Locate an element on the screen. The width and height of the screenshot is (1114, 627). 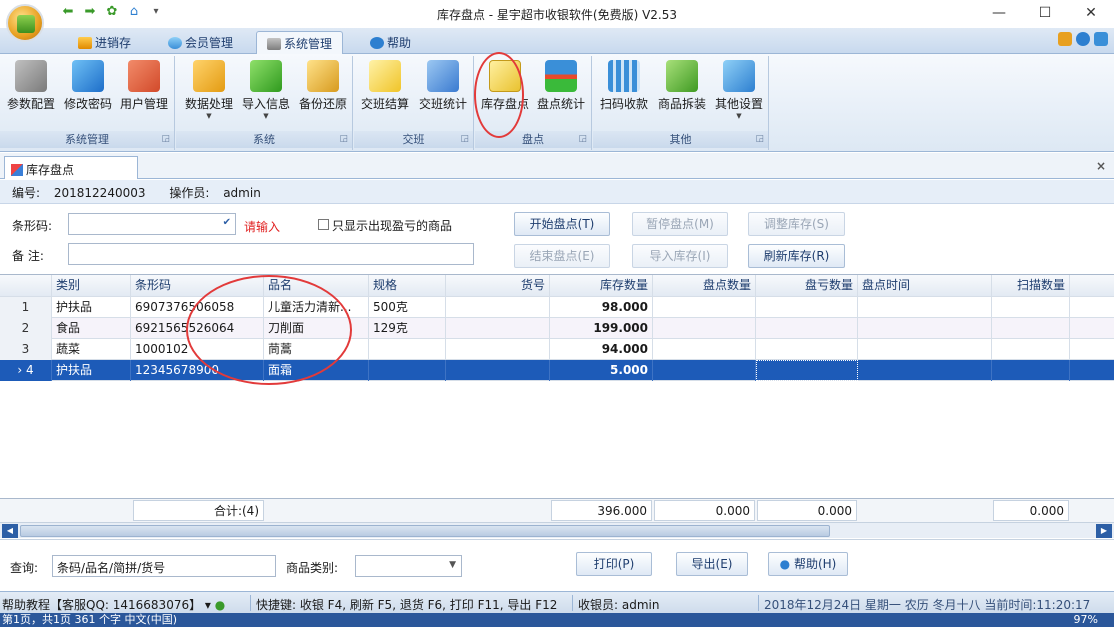
cell-spec: 500克 is located at coordinates (407, 307).